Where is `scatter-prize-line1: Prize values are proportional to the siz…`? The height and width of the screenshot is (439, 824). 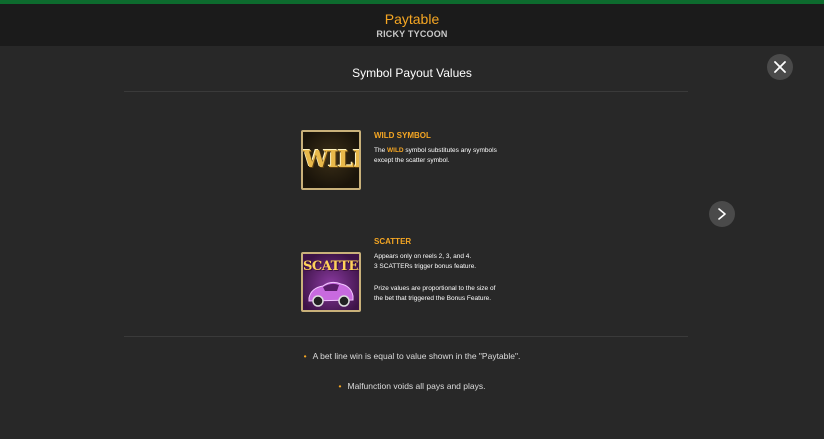
scatter-prize-line1: Prize values are proportional to the siz… is located at coordinates (435, 288).